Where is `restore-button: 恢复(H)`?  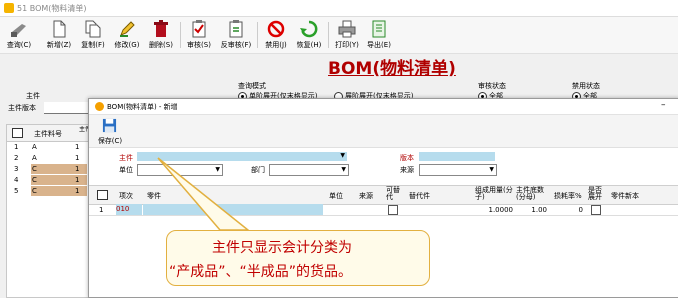
restore-button: 恢复(H) is located at coordinates (309, 35).